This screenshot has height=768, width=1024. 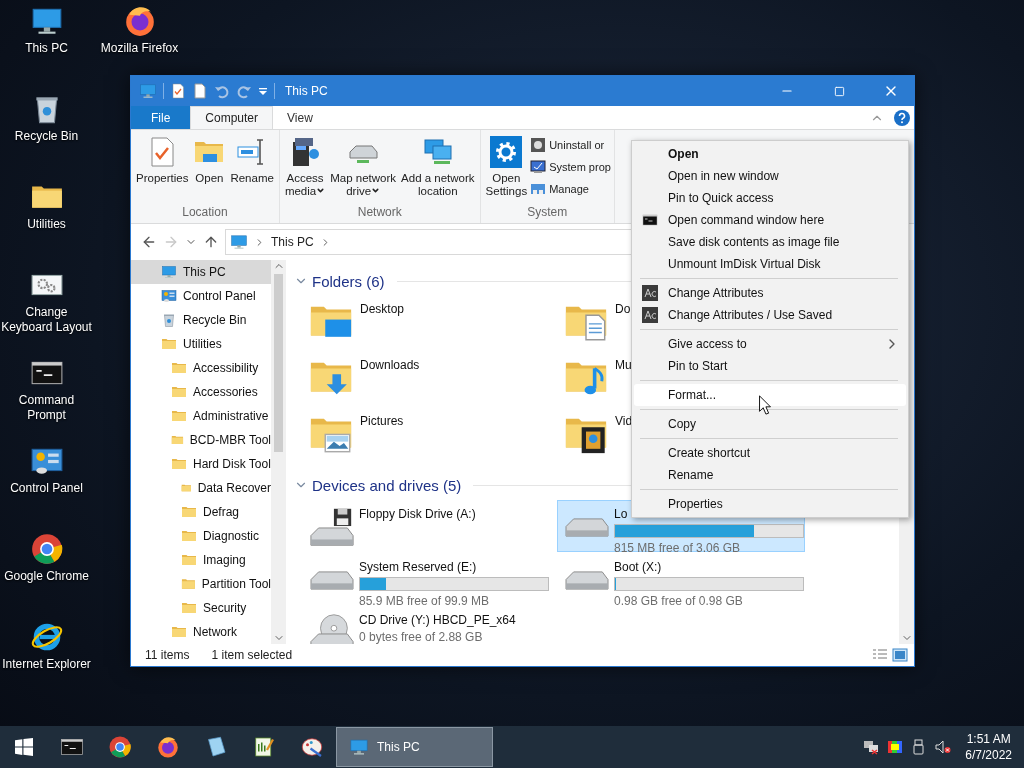 What do you see at coordinates (426, 625) in the screenshot?
I see `drive-item: CD Drive (Y:) HBCD_PE_x64 0 bytes free of 2.88 GB` at bounding box center [426, 625].